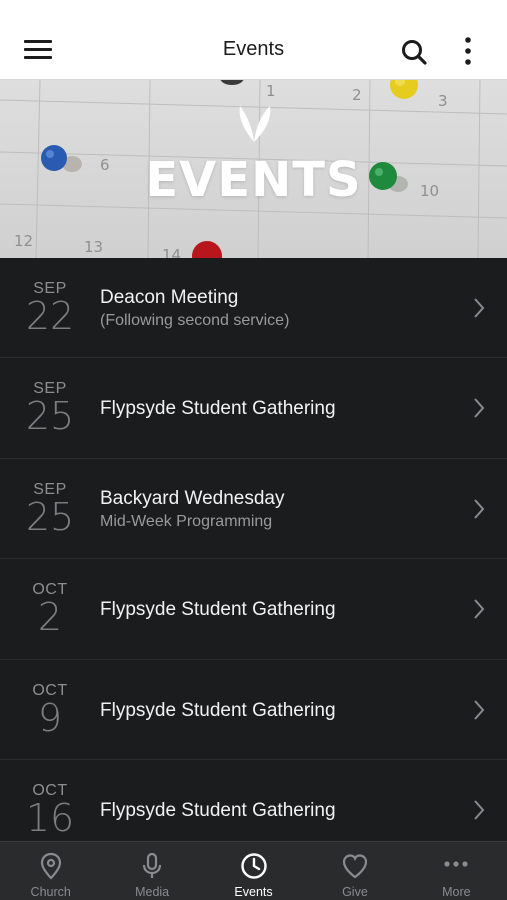 This screenshot has height=900, width=507. Describe the element at coordinates (357, 95) in the screenshot. I see `calendar-number: 2` at that location.